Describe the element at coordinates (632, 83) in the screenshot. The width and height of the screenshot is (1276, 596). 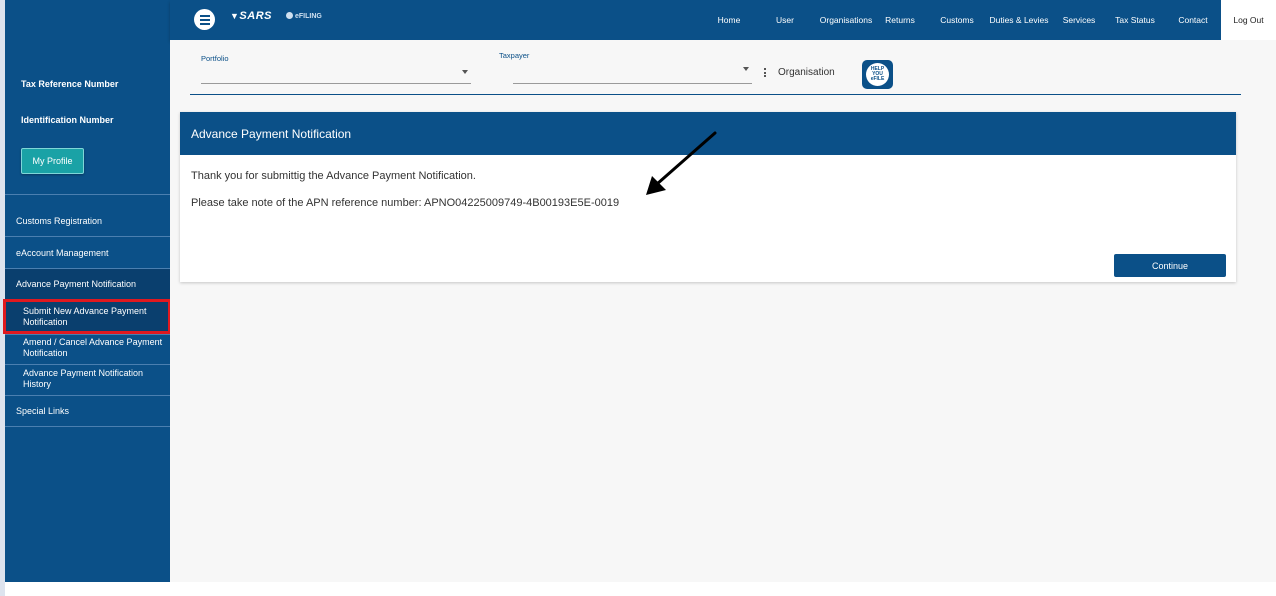
I see `taxpayer-underline` at that location.